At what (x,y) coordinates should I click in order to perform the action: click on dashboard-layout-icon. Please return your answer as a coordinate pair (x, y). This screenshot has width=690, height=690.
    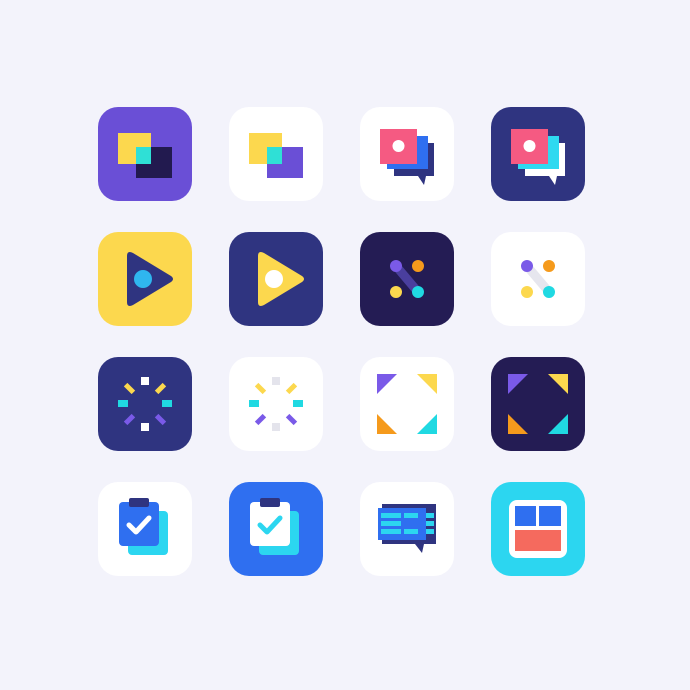
    Looking at the image, I should click on (538, 529).